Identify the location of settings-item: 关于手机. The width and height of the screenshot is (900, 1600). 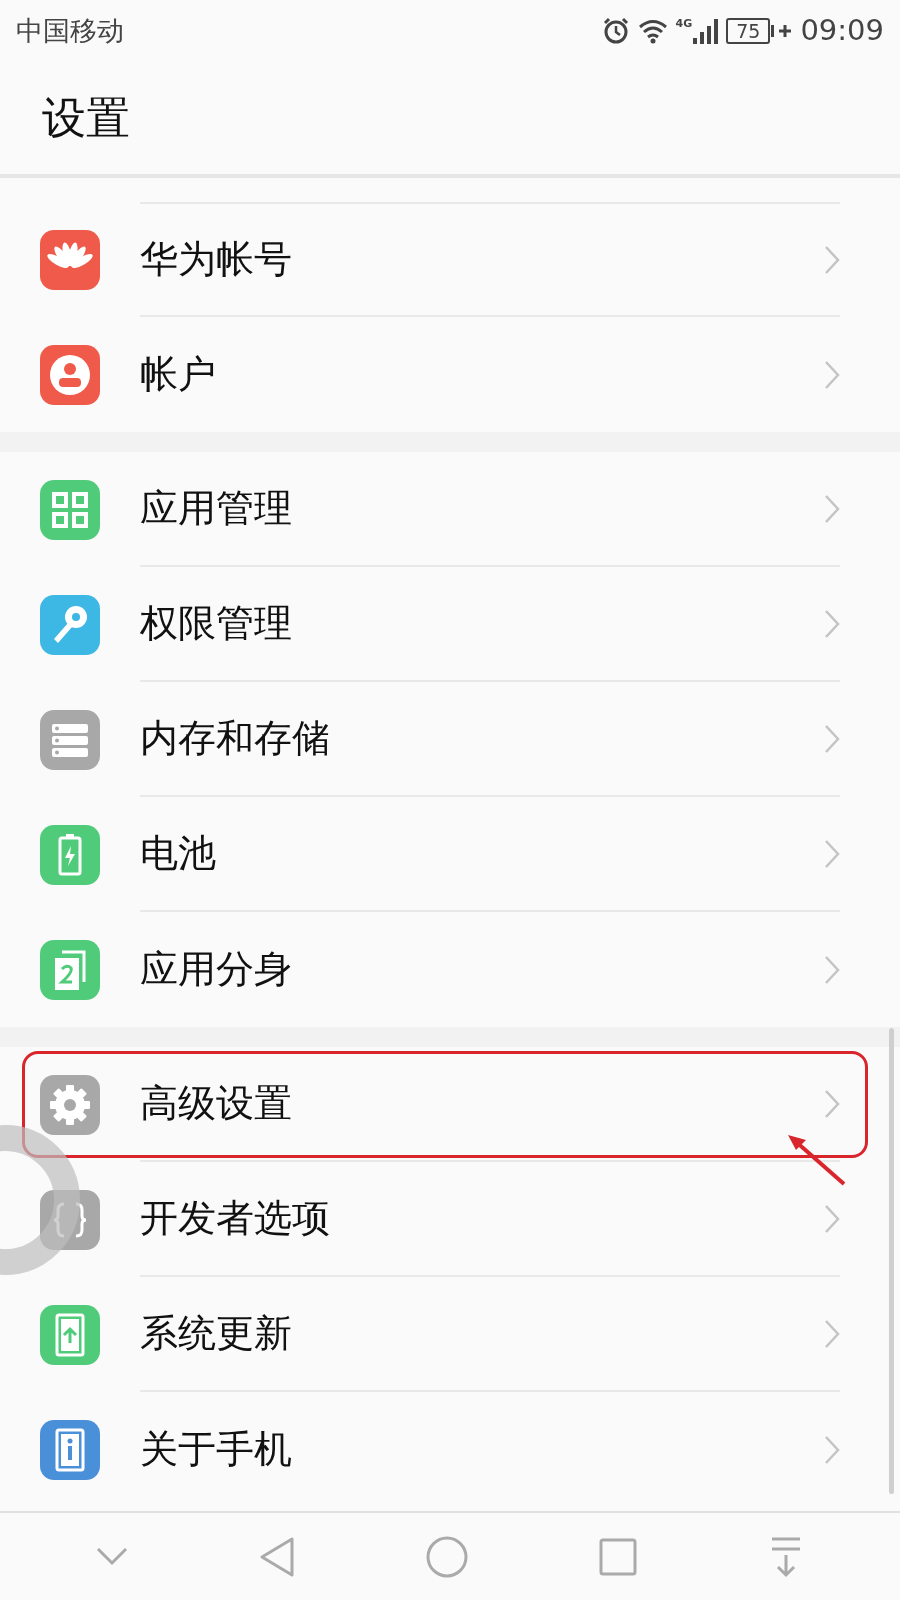
(450, 1449).